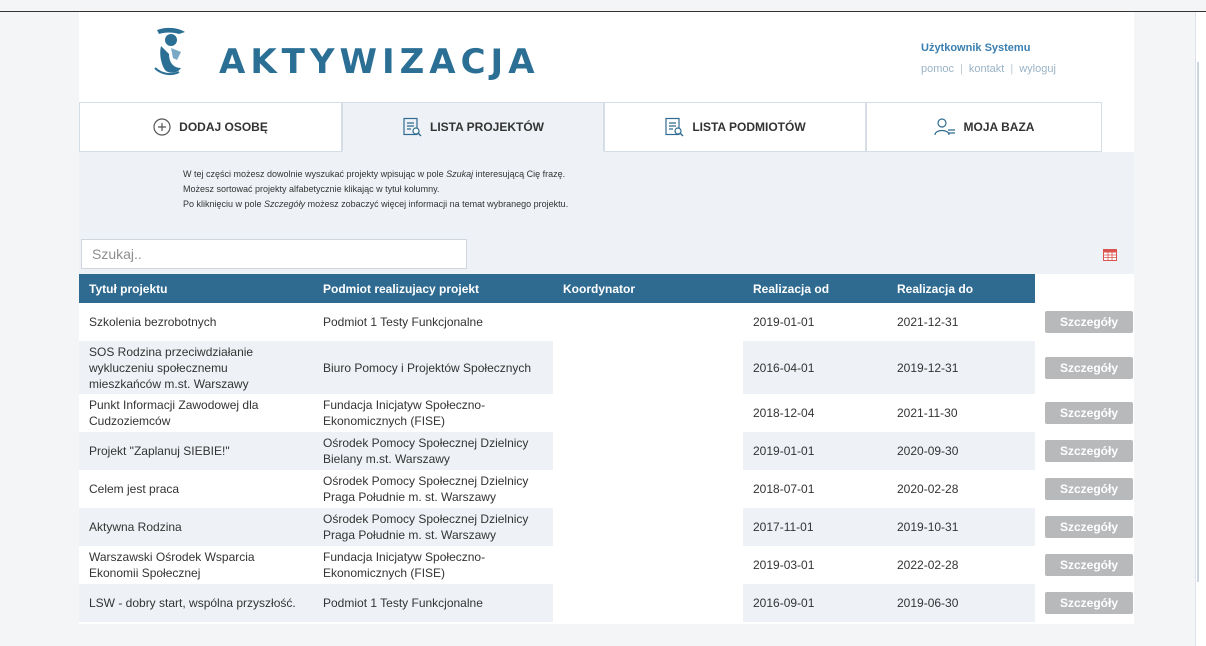  Describe the element at coordinates (170, 51) in the screenshot. I see `logo-figure-icon` at that location.